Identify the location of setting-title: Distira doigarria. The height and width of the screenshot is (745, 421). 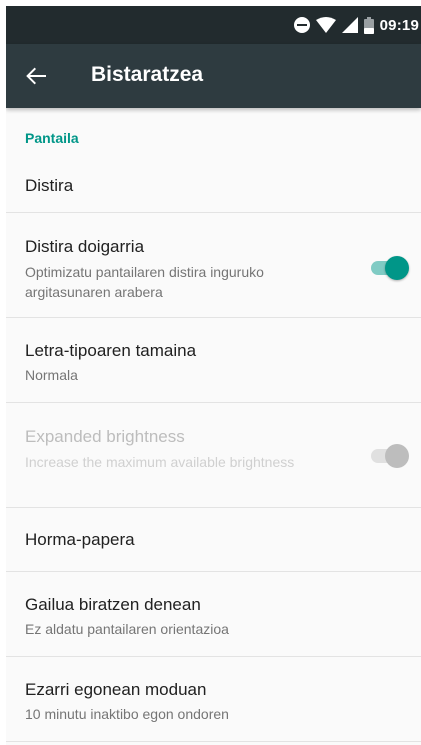
(85, 246).